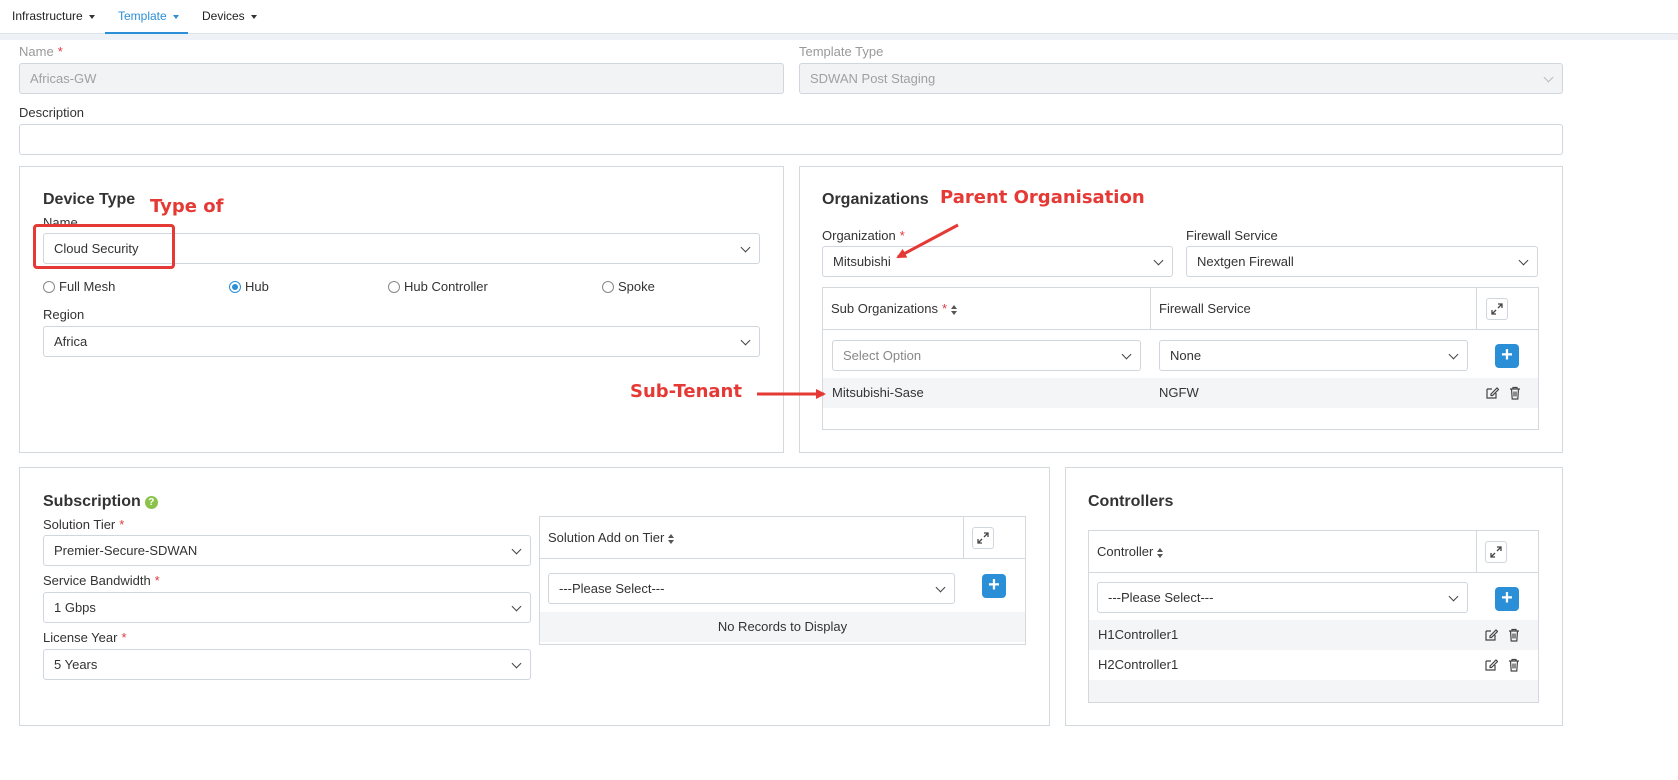  Describe the element at coordinates (41, 51) in the screenshot. I see `name-label: Name *` at that location.